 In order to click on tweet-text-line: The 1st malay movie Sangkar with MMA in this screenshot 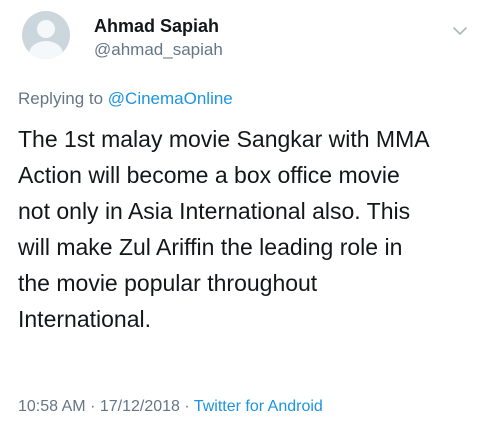, I will do `click(224, 139)`.